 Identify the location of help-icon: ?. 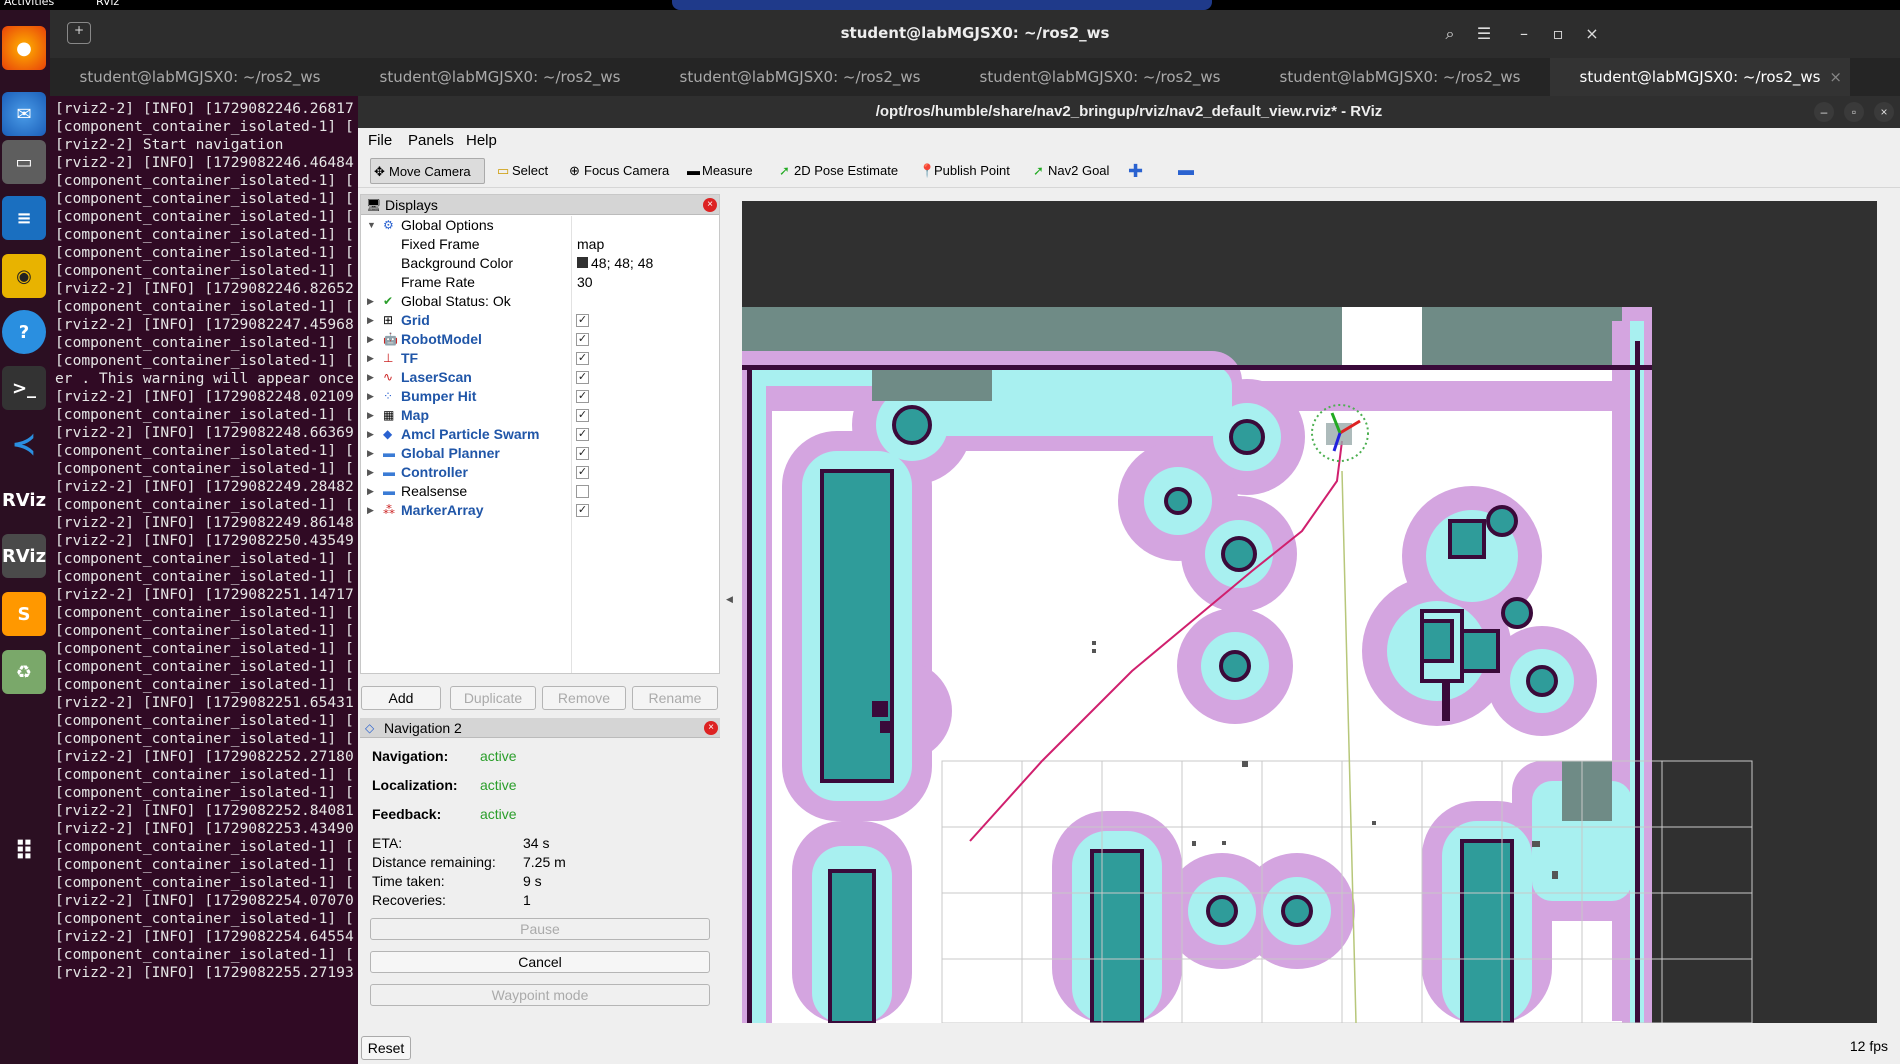
(24, 332).